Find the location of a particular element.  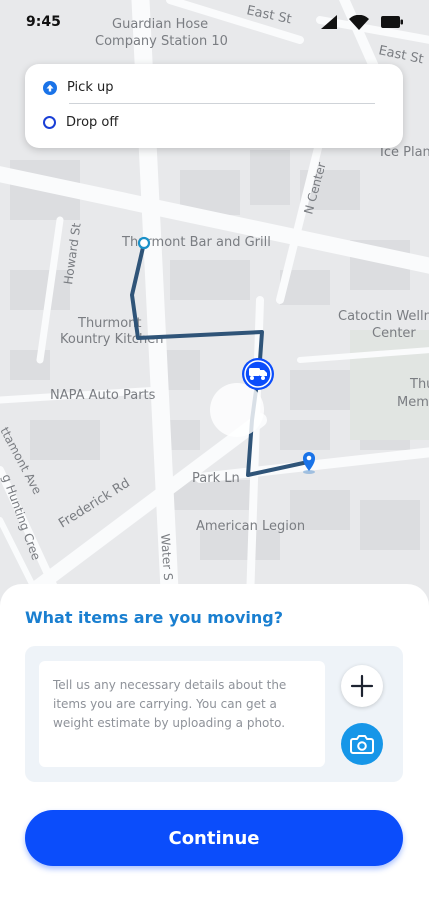

map-label-park-ln: Park Ln is located at coordinates (216, 478).